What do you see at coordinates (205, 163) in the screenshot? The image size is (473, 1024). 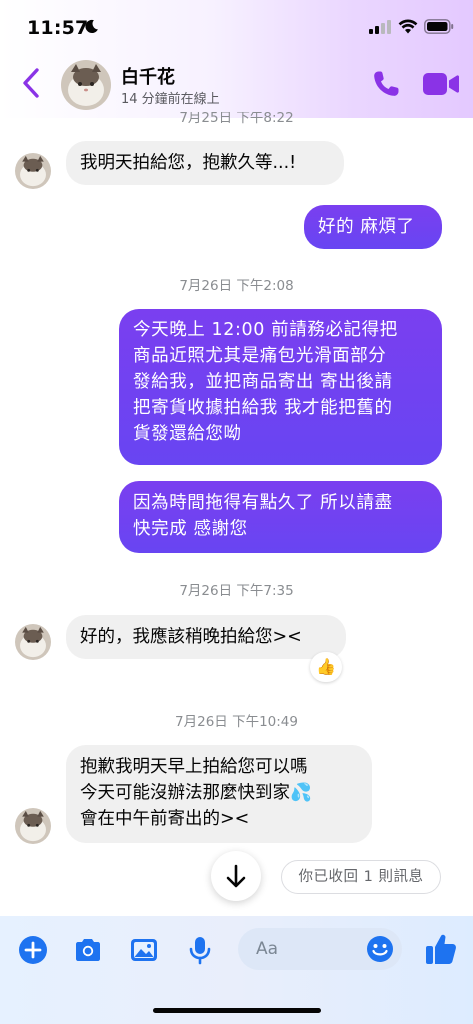 I see `incoming-message: 我明天拍給您，抱歉久等...!` at bounding box center [205, 163].